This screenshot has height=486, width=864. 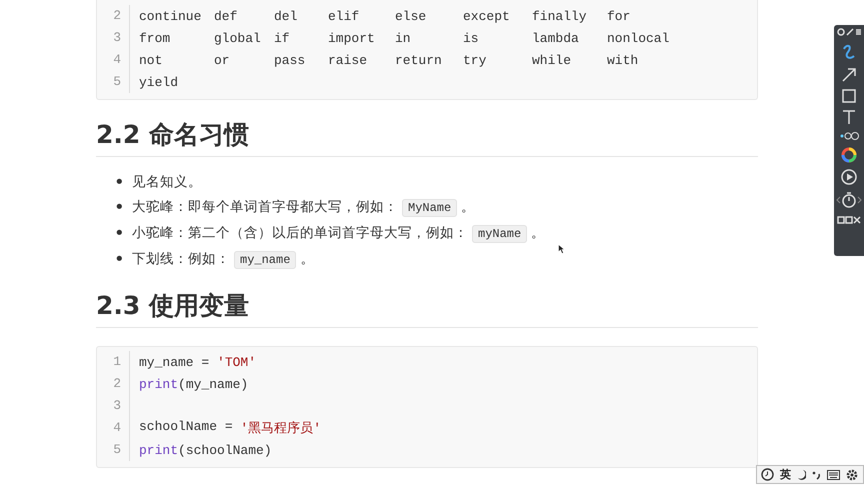 What do you see at coordinates (113, 362) in the screenshot?
I see `line-number: 1` at bounding box center [113, 362].